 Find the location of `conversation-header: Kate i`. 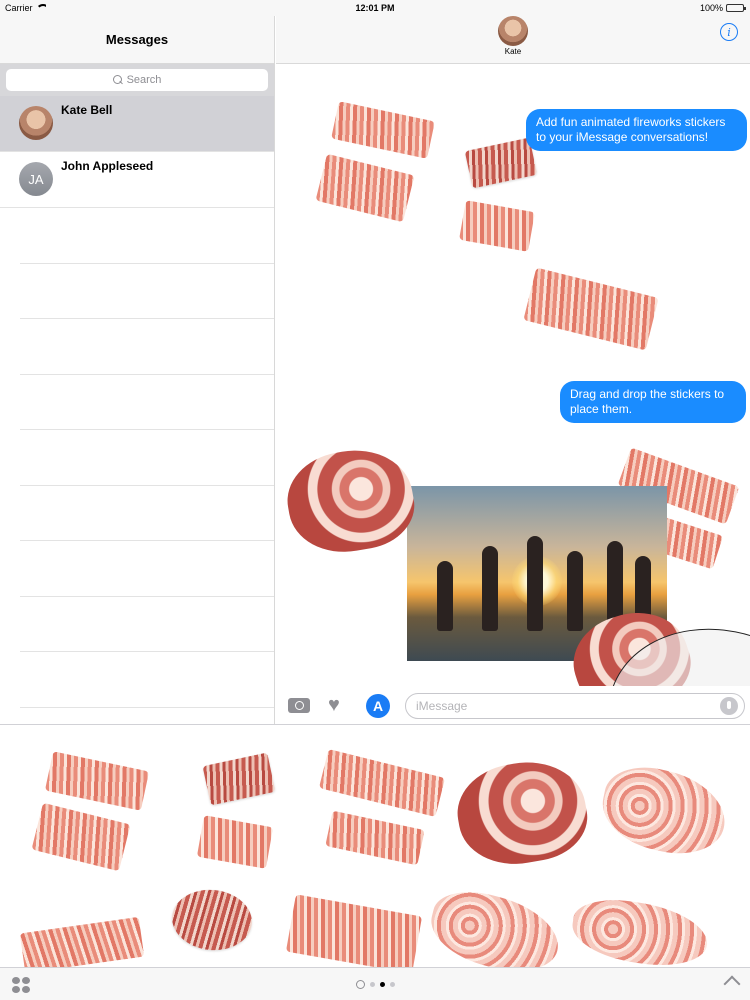

conversation-header: Kate i is located at coordinates (513, 40).